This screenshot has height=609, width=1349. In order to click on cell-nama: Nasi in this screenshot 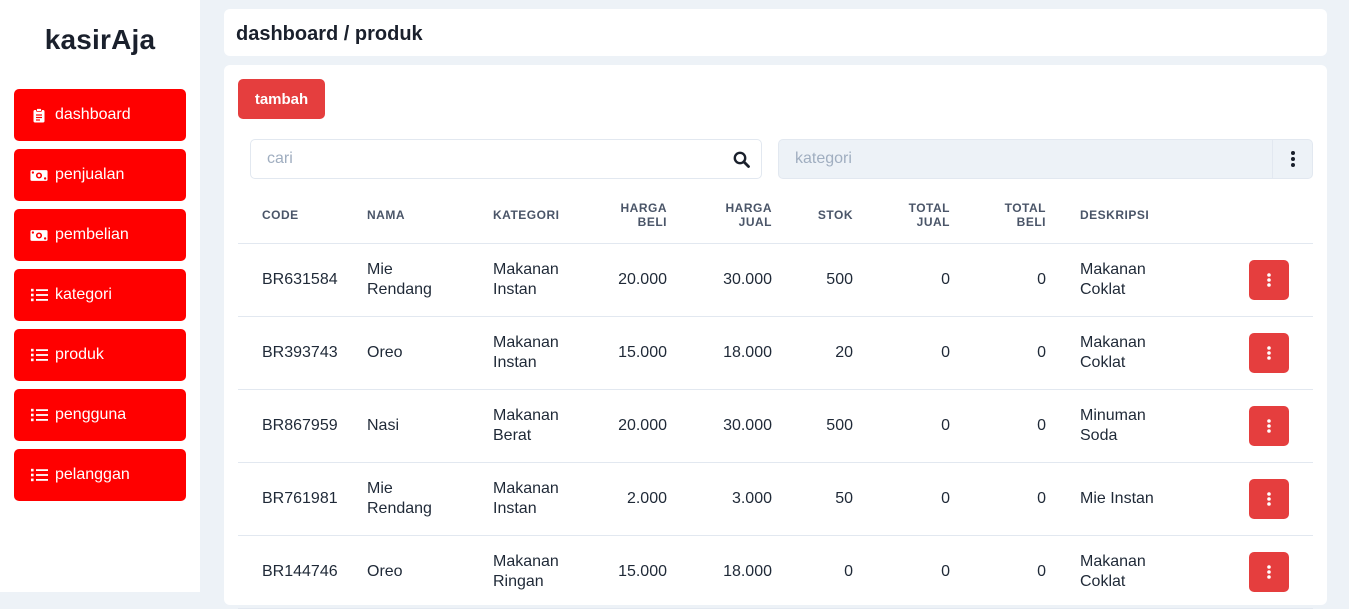, I will do `click(420, 426)`.